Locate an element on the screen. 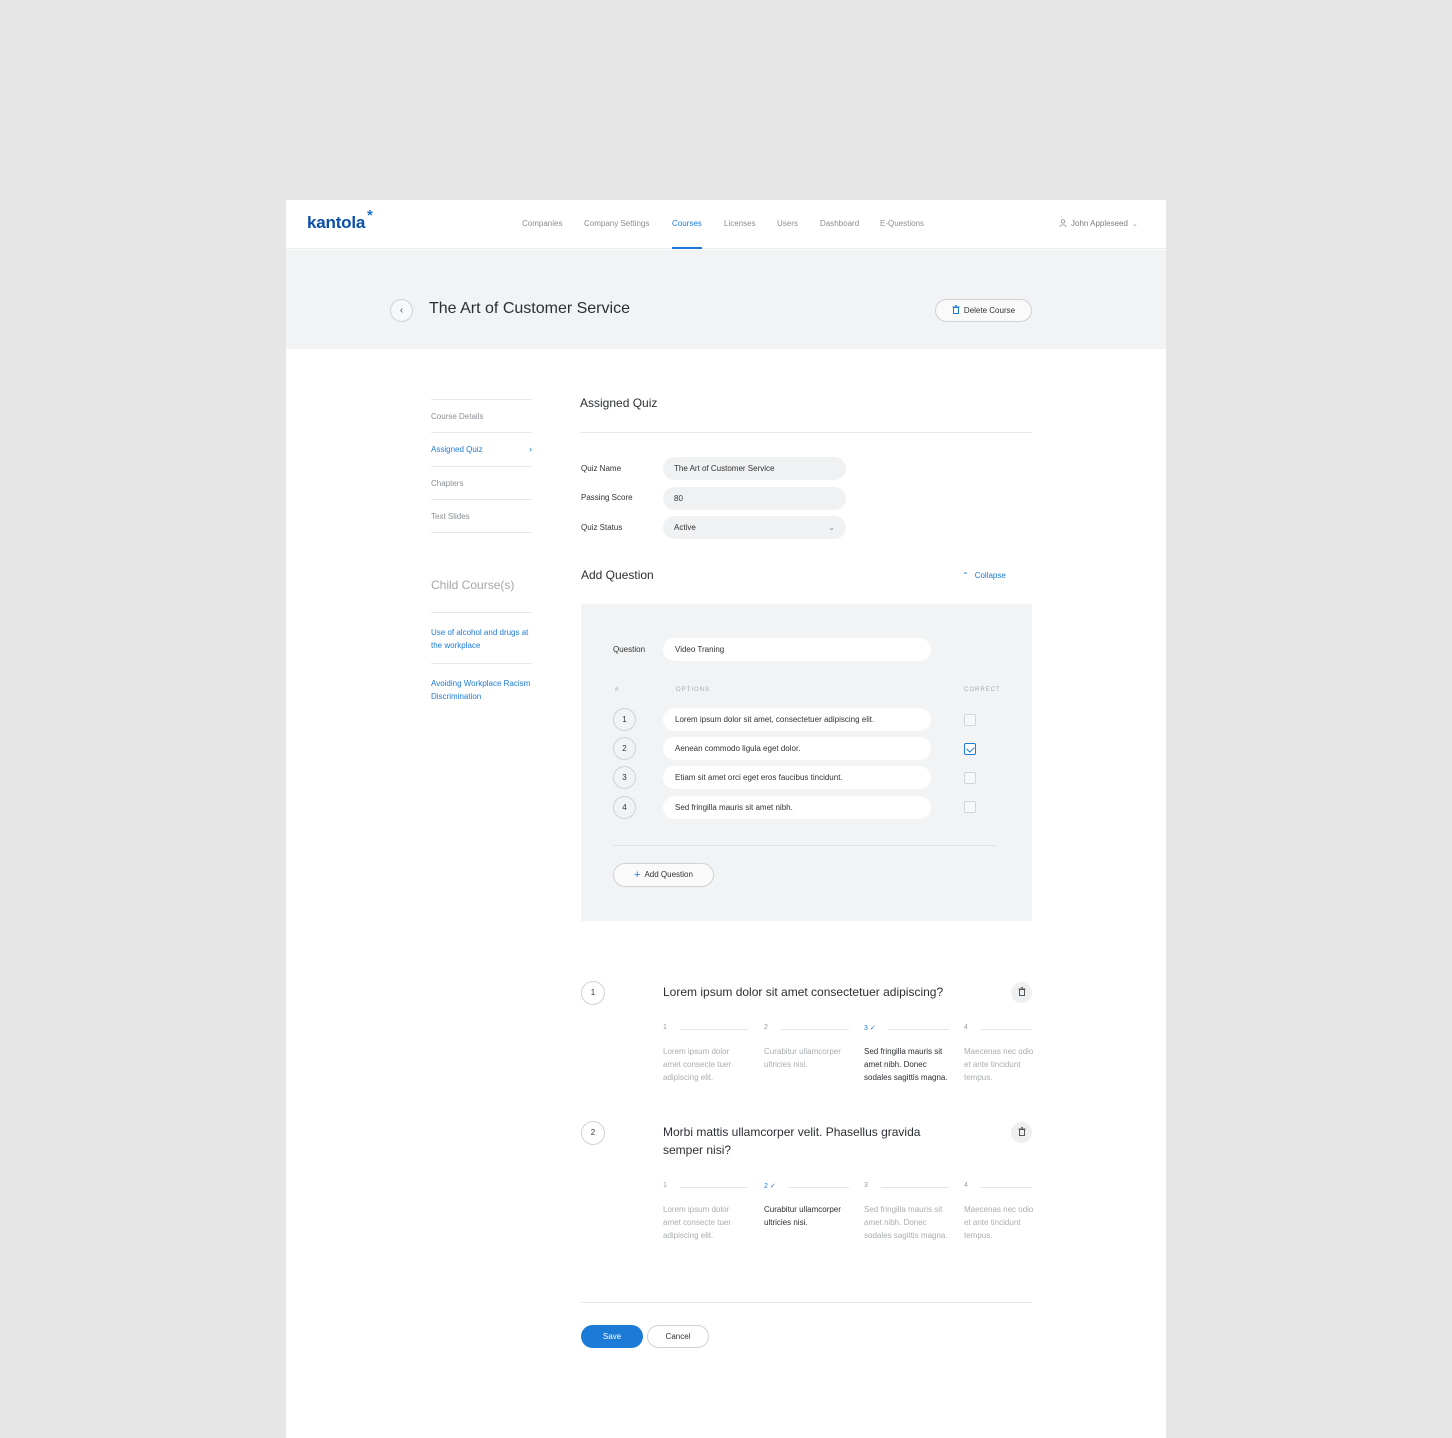 This screenshot has width=1452, height=1438. option-input: Sed fringilla mauris sit amet nibh. is located at coordinates (797, 807).